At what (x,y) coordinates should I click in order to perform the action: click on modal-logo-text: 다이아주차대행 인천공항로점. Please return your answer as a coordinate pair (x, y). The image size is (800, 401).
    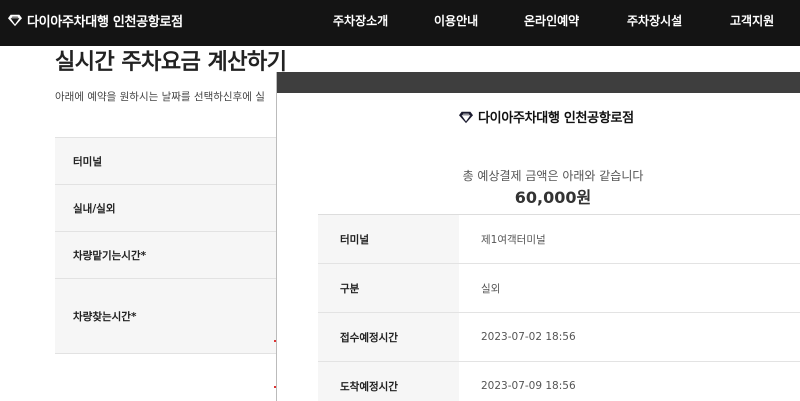
    Looking at the image, I should click on (556, 118).